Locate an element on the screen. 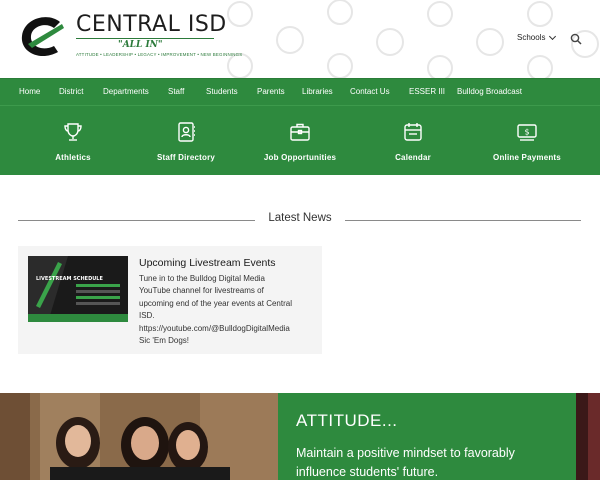 The image size is (600, 480). chevron-down-icon is located at coordinates (553, 36).